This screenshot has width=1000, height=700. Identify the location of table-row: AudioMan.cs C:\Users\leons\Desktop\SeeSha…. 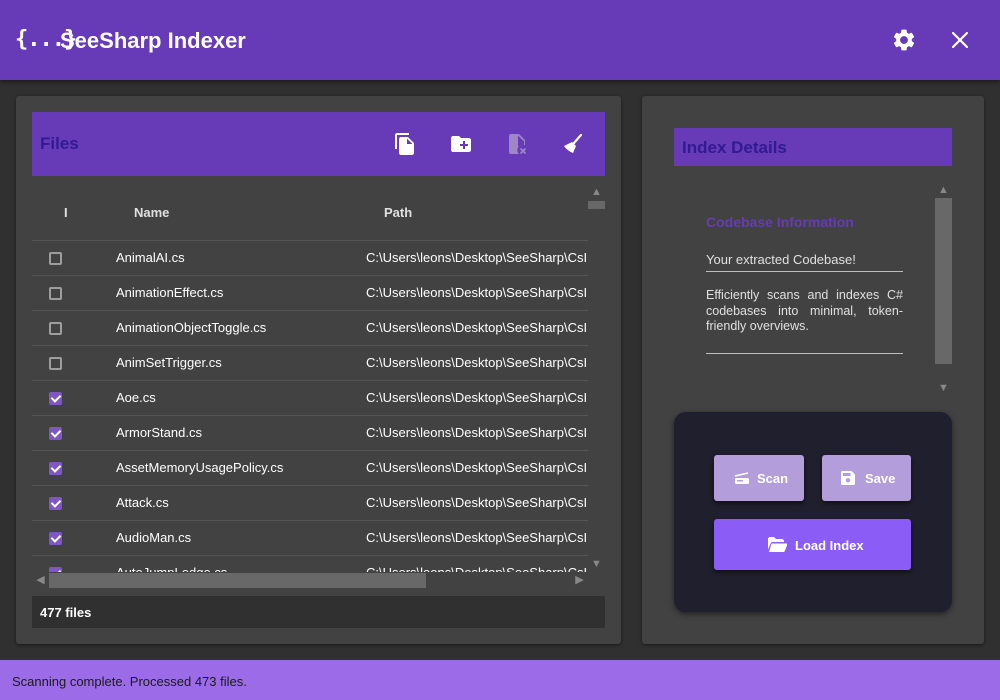
(310, 537).